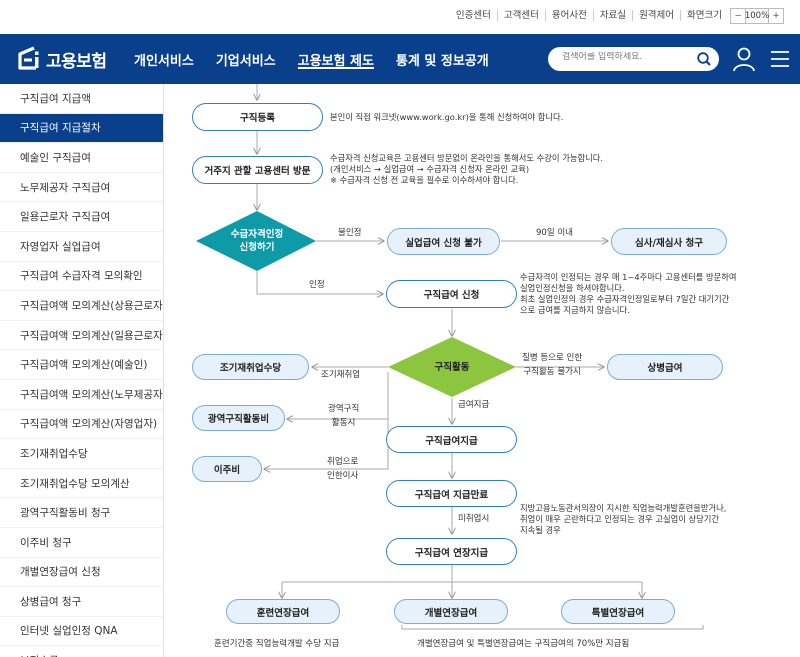 The height and width of the screenshot is (657, 800). I want to click on note-benefit-application-line-3: 최초 실업인정의 경우 수급자격인정일로부터 7일간 대기기간, so click(625, 299).